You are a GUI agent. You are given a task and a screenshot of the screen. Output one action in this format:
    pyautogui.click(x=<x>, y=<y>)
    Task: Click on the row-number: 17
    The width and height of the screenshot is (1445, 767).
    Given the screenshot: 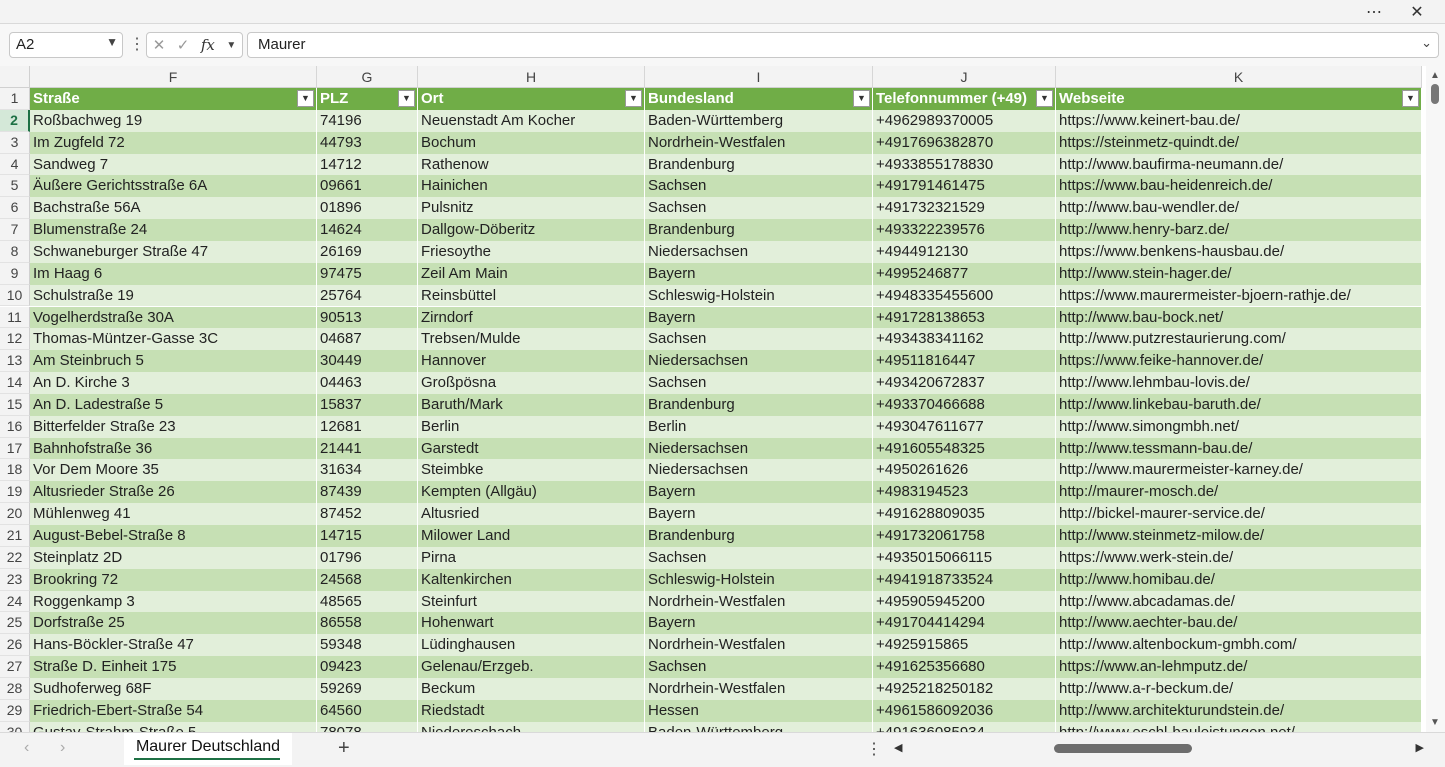 What is the action you would take?
    pyautogui.click(x=15, y=448)
    